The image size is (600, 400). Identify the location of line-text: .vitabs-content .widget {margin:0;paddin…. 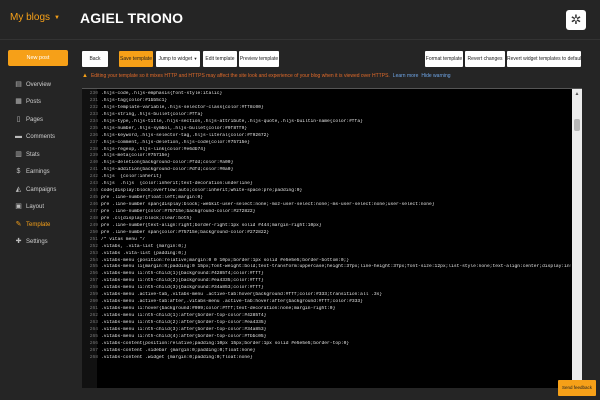
(177, 357).